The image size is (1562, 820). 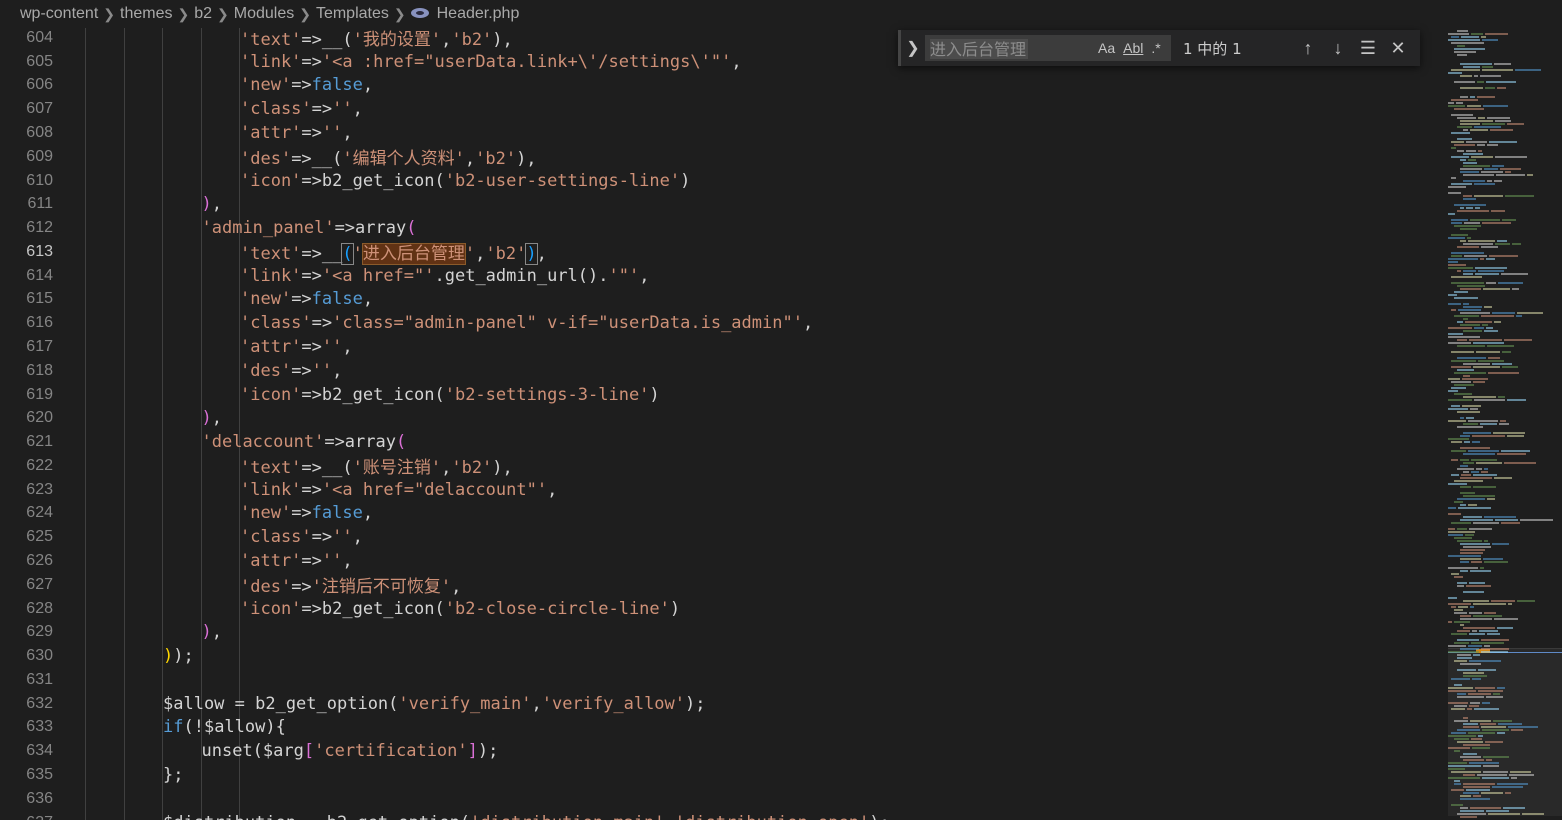 I want to click on code-line: 620),, so click(x=720, y=418).